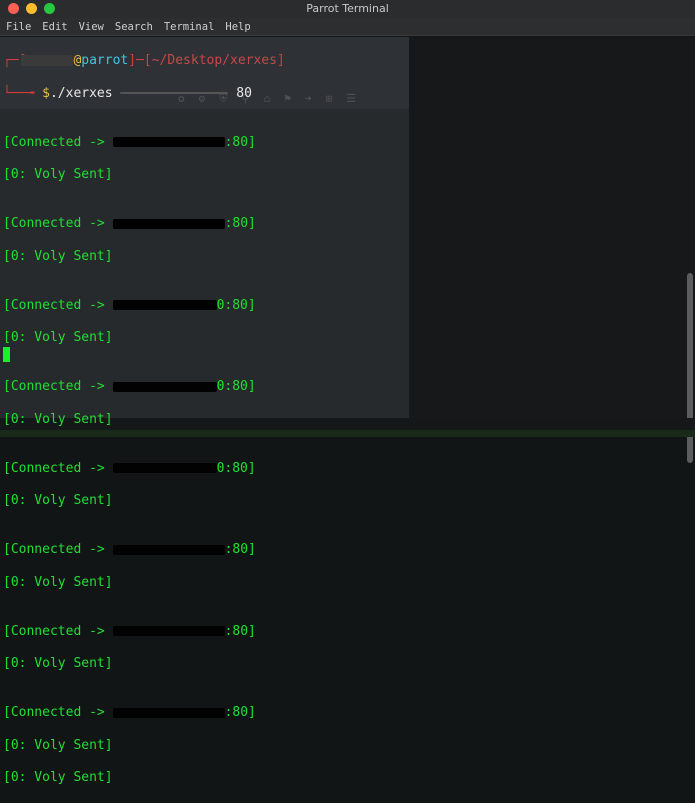 This screenshot has height=803, width=695. What do you see at coordinates (47, 61) in the screenshot?
I see `redacted-username` at bounding box center [47, 61].